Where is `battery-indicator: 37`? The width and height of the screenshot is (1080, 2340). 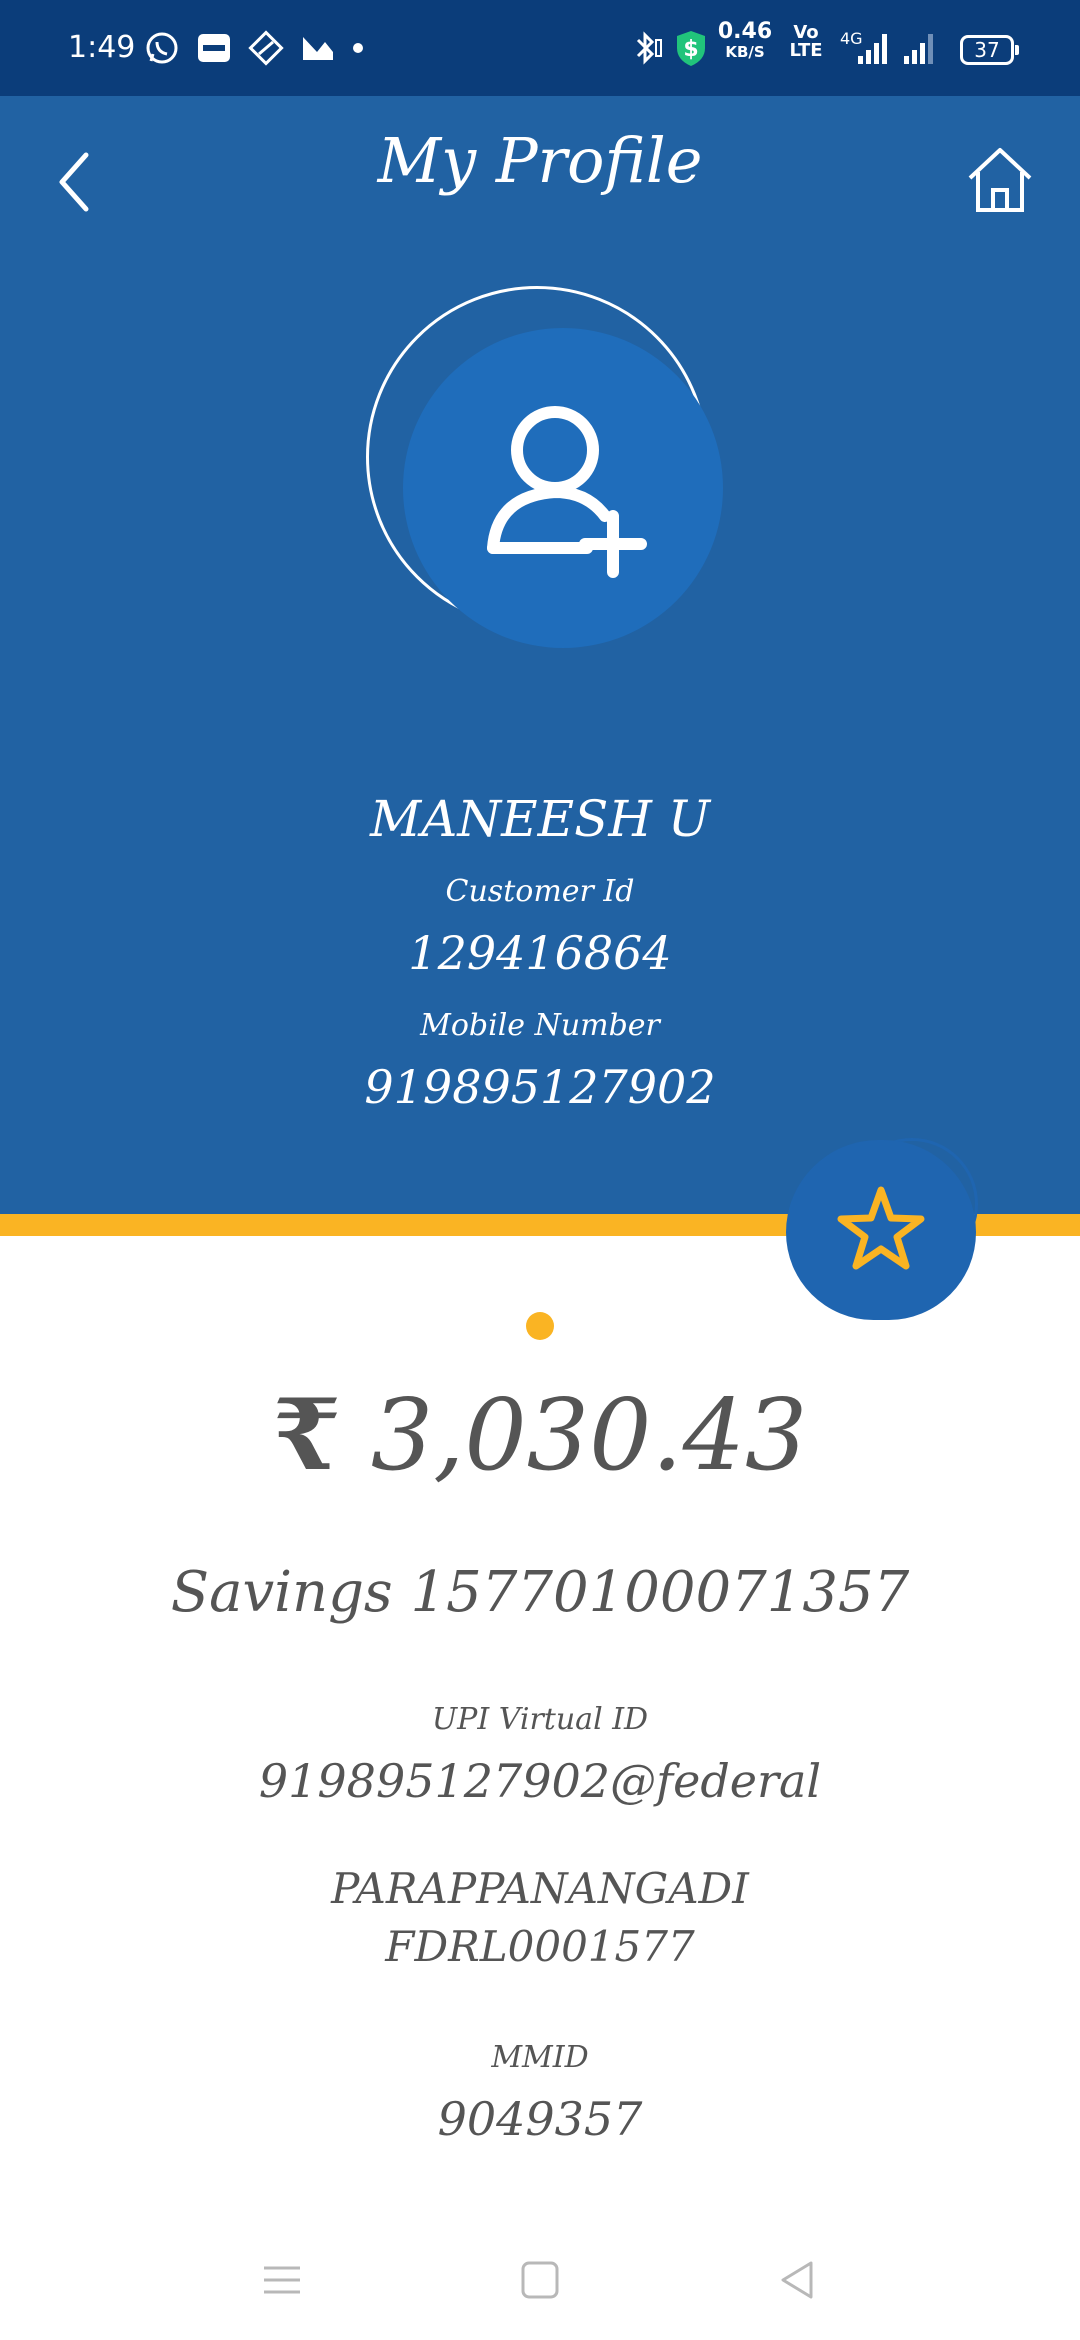 battery-indicator: 37 is located at coordinates (989, 50).